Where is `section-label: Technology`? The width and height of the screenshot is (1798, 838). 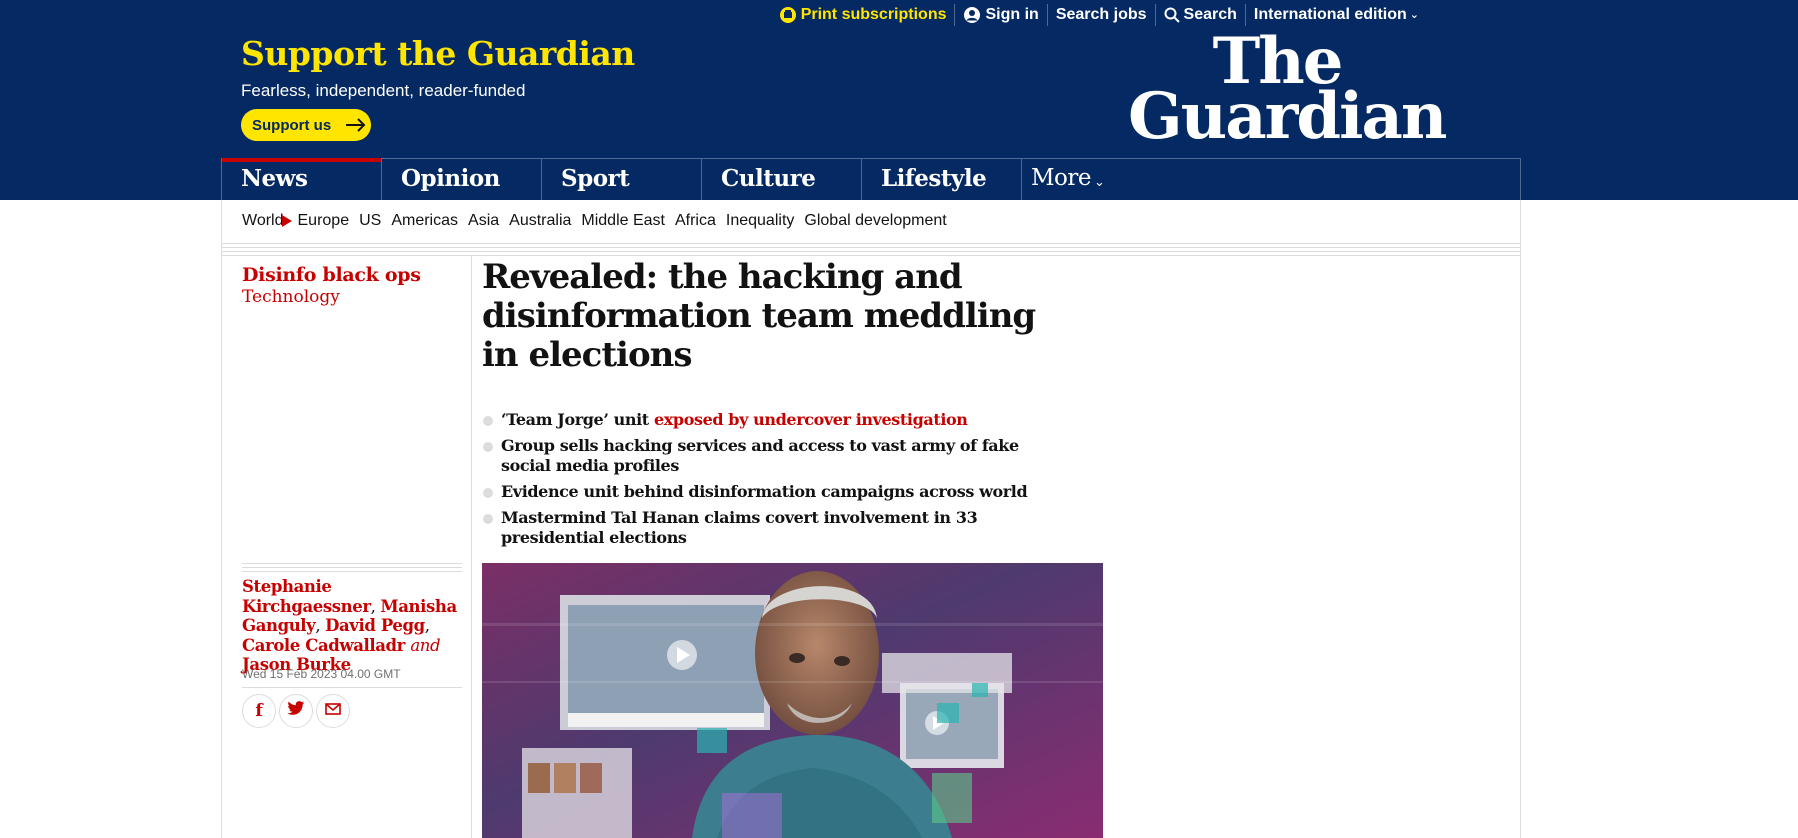 section-label: Technology is located at coordinates (291, 297).